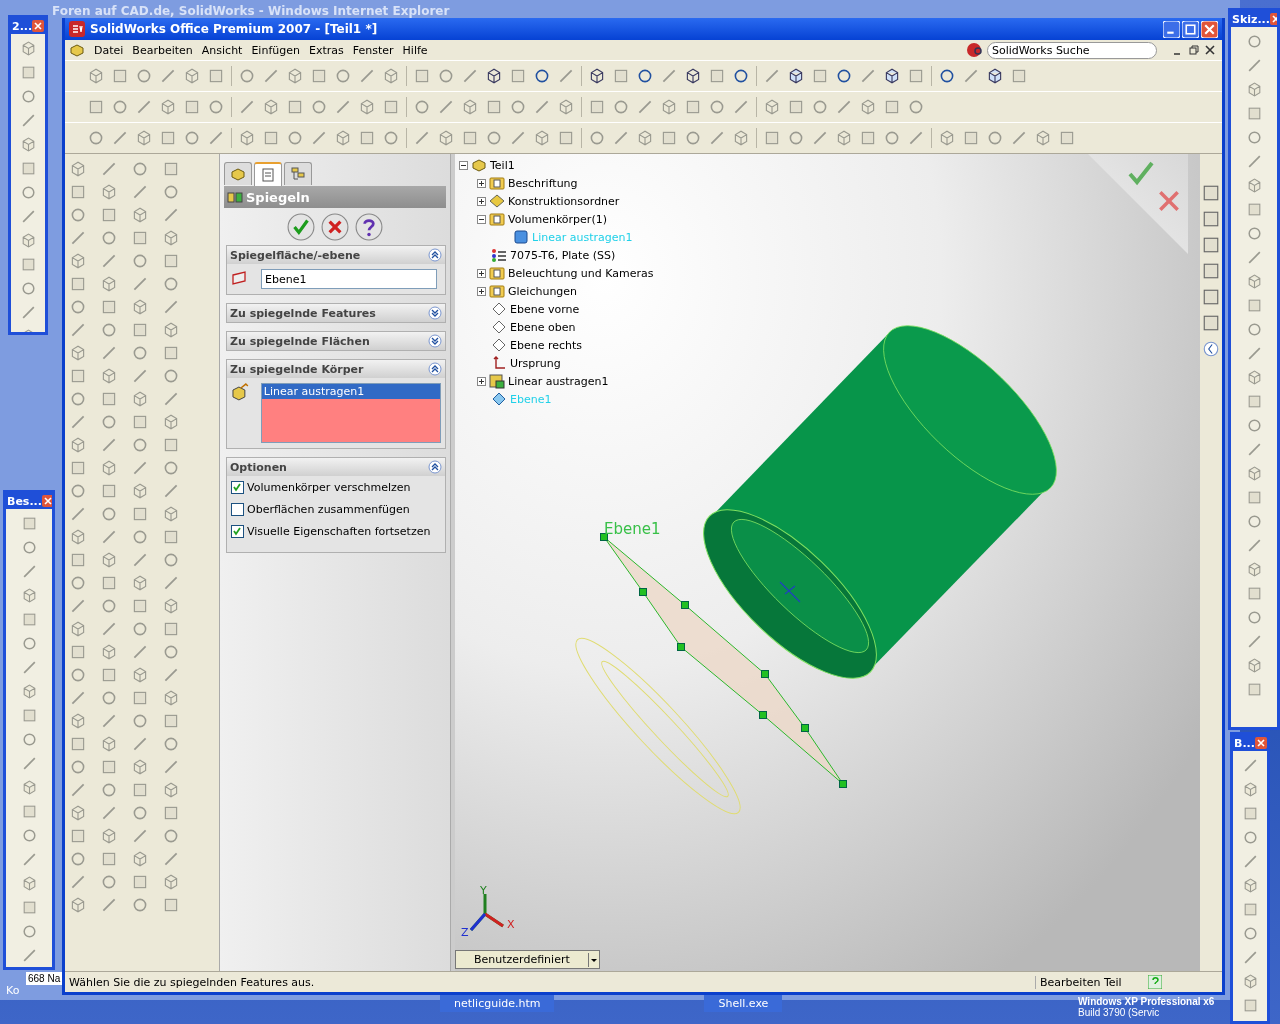 Image resolution: width=1280 pixels, height=1024 pixels. What do you see at coordinates (162, 50) in the screenshot?
I see `menu-item: Bearbeiten` at bounding box center [162, 50].